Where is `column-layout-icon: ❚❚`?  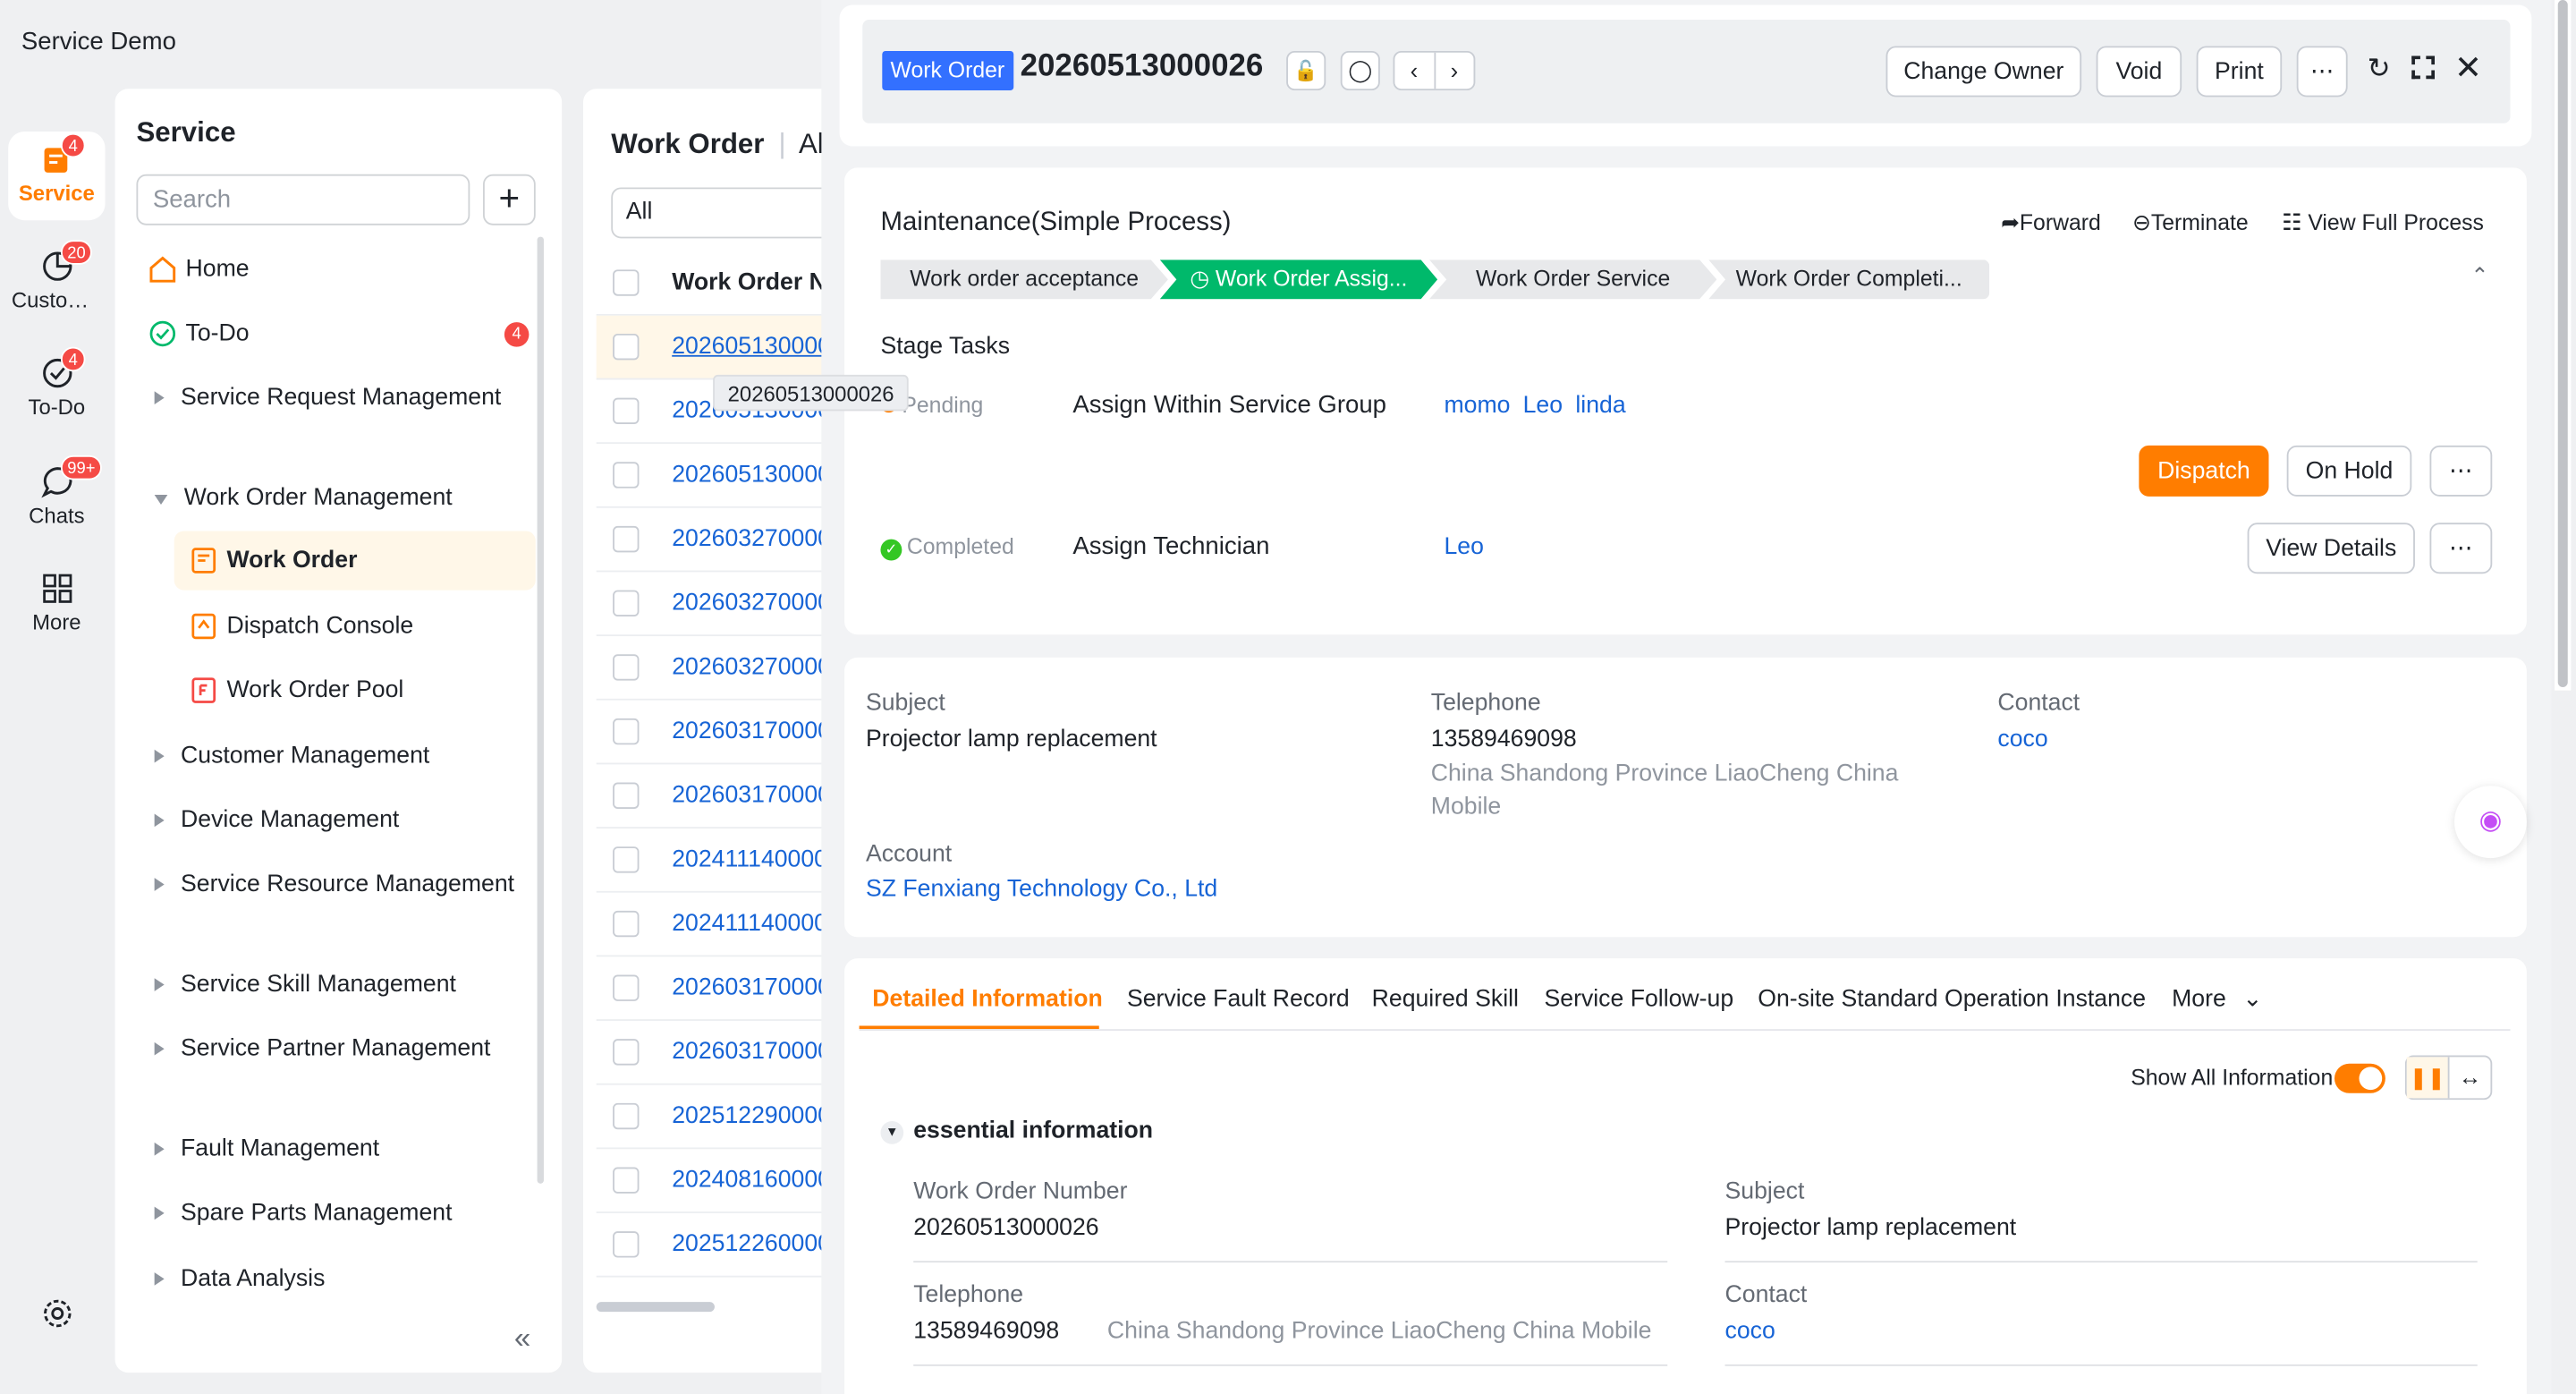 column-layout-icon: ❚❚ is located at coordinates (2428, 1078).